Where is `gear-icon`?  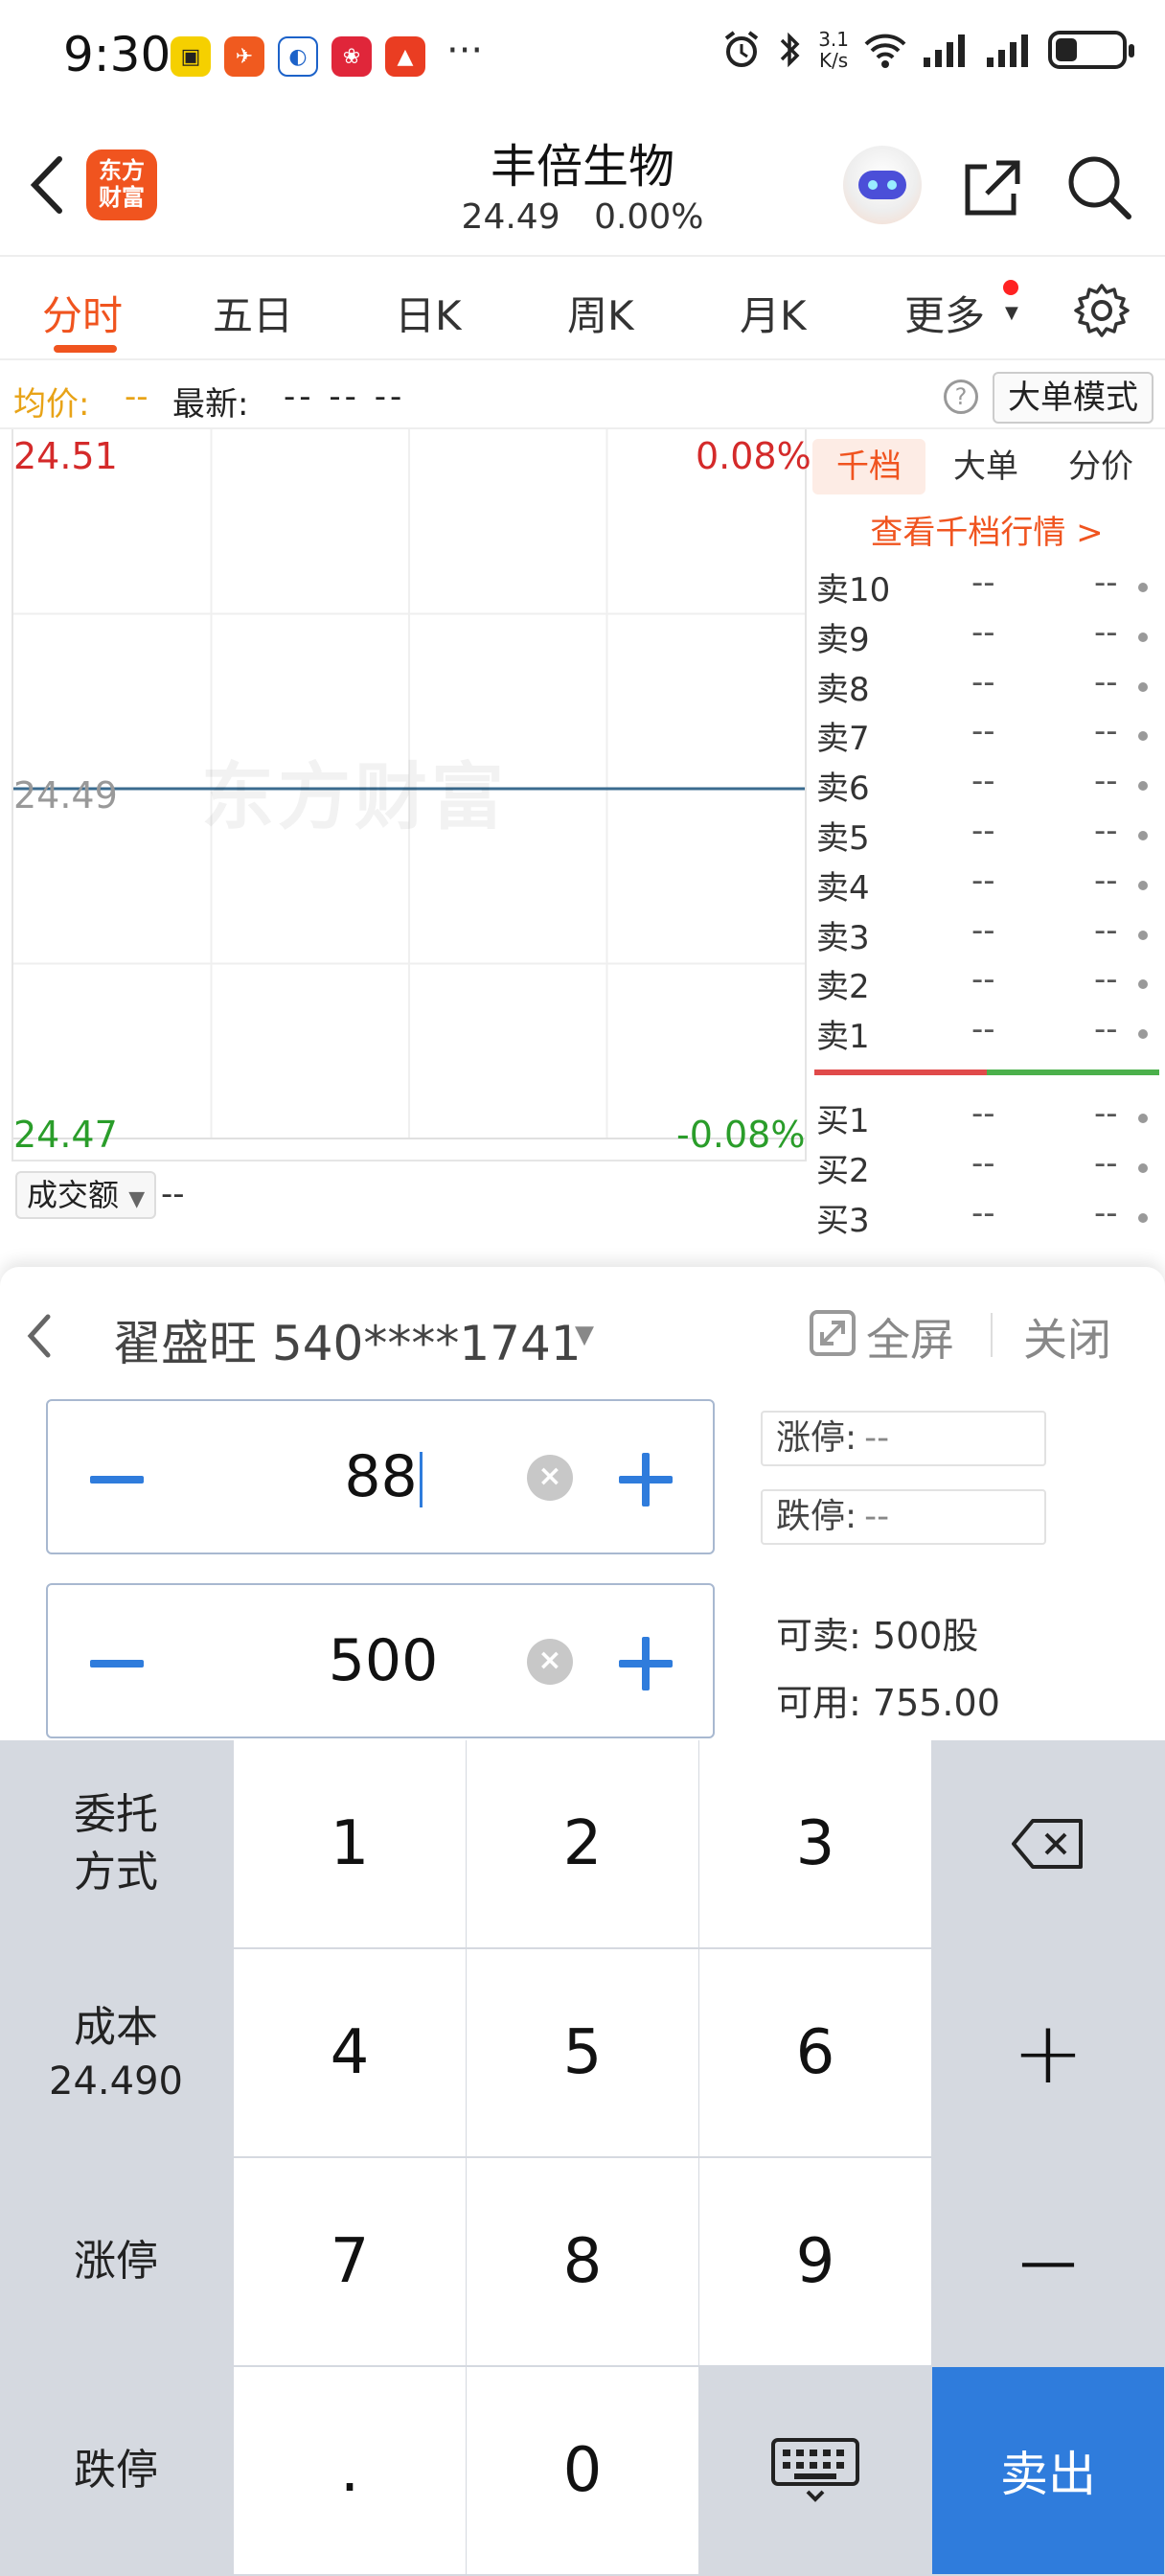 gear-icon is located at coordinates (1102, 310).